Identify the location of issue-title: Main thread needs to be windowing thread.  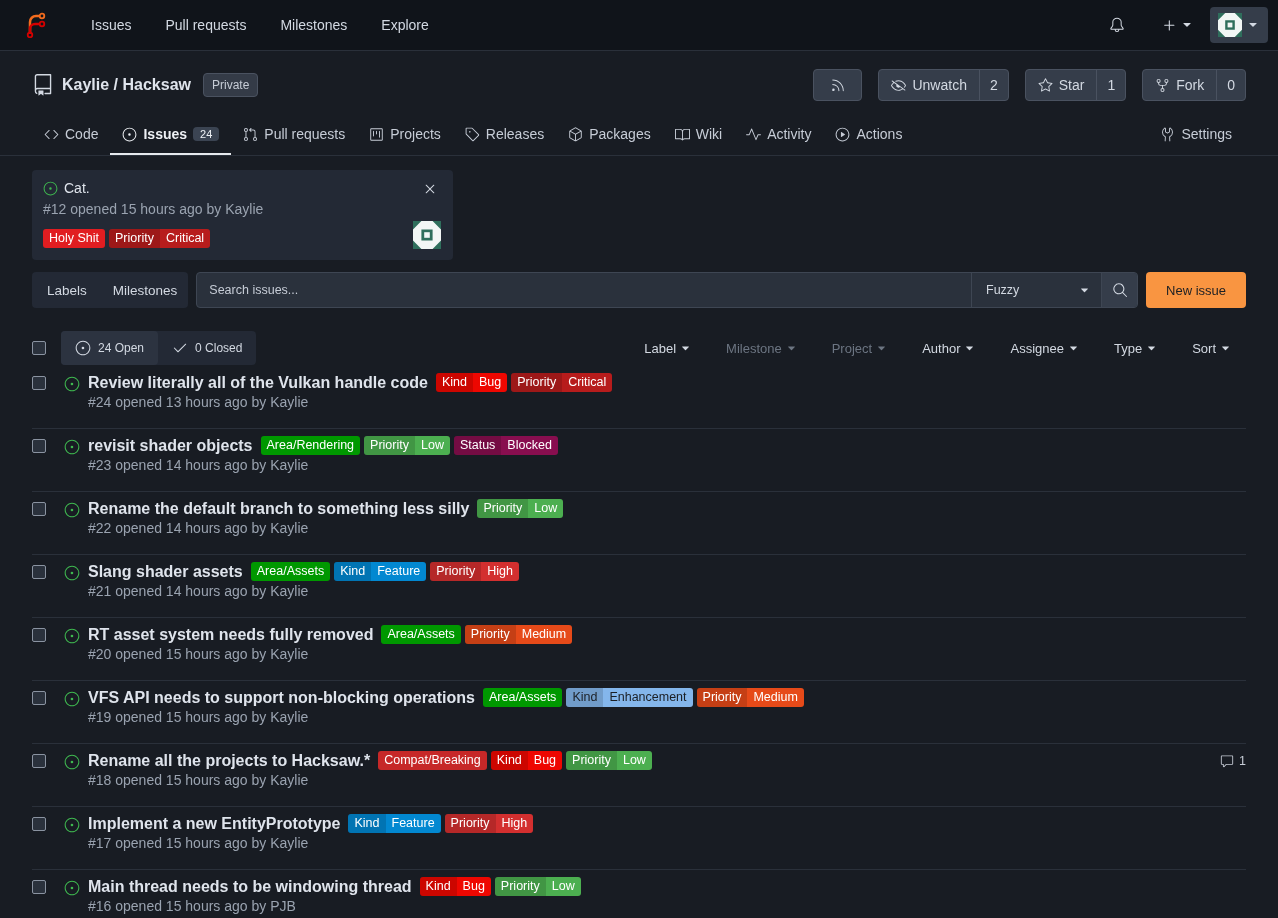
(250, 886).